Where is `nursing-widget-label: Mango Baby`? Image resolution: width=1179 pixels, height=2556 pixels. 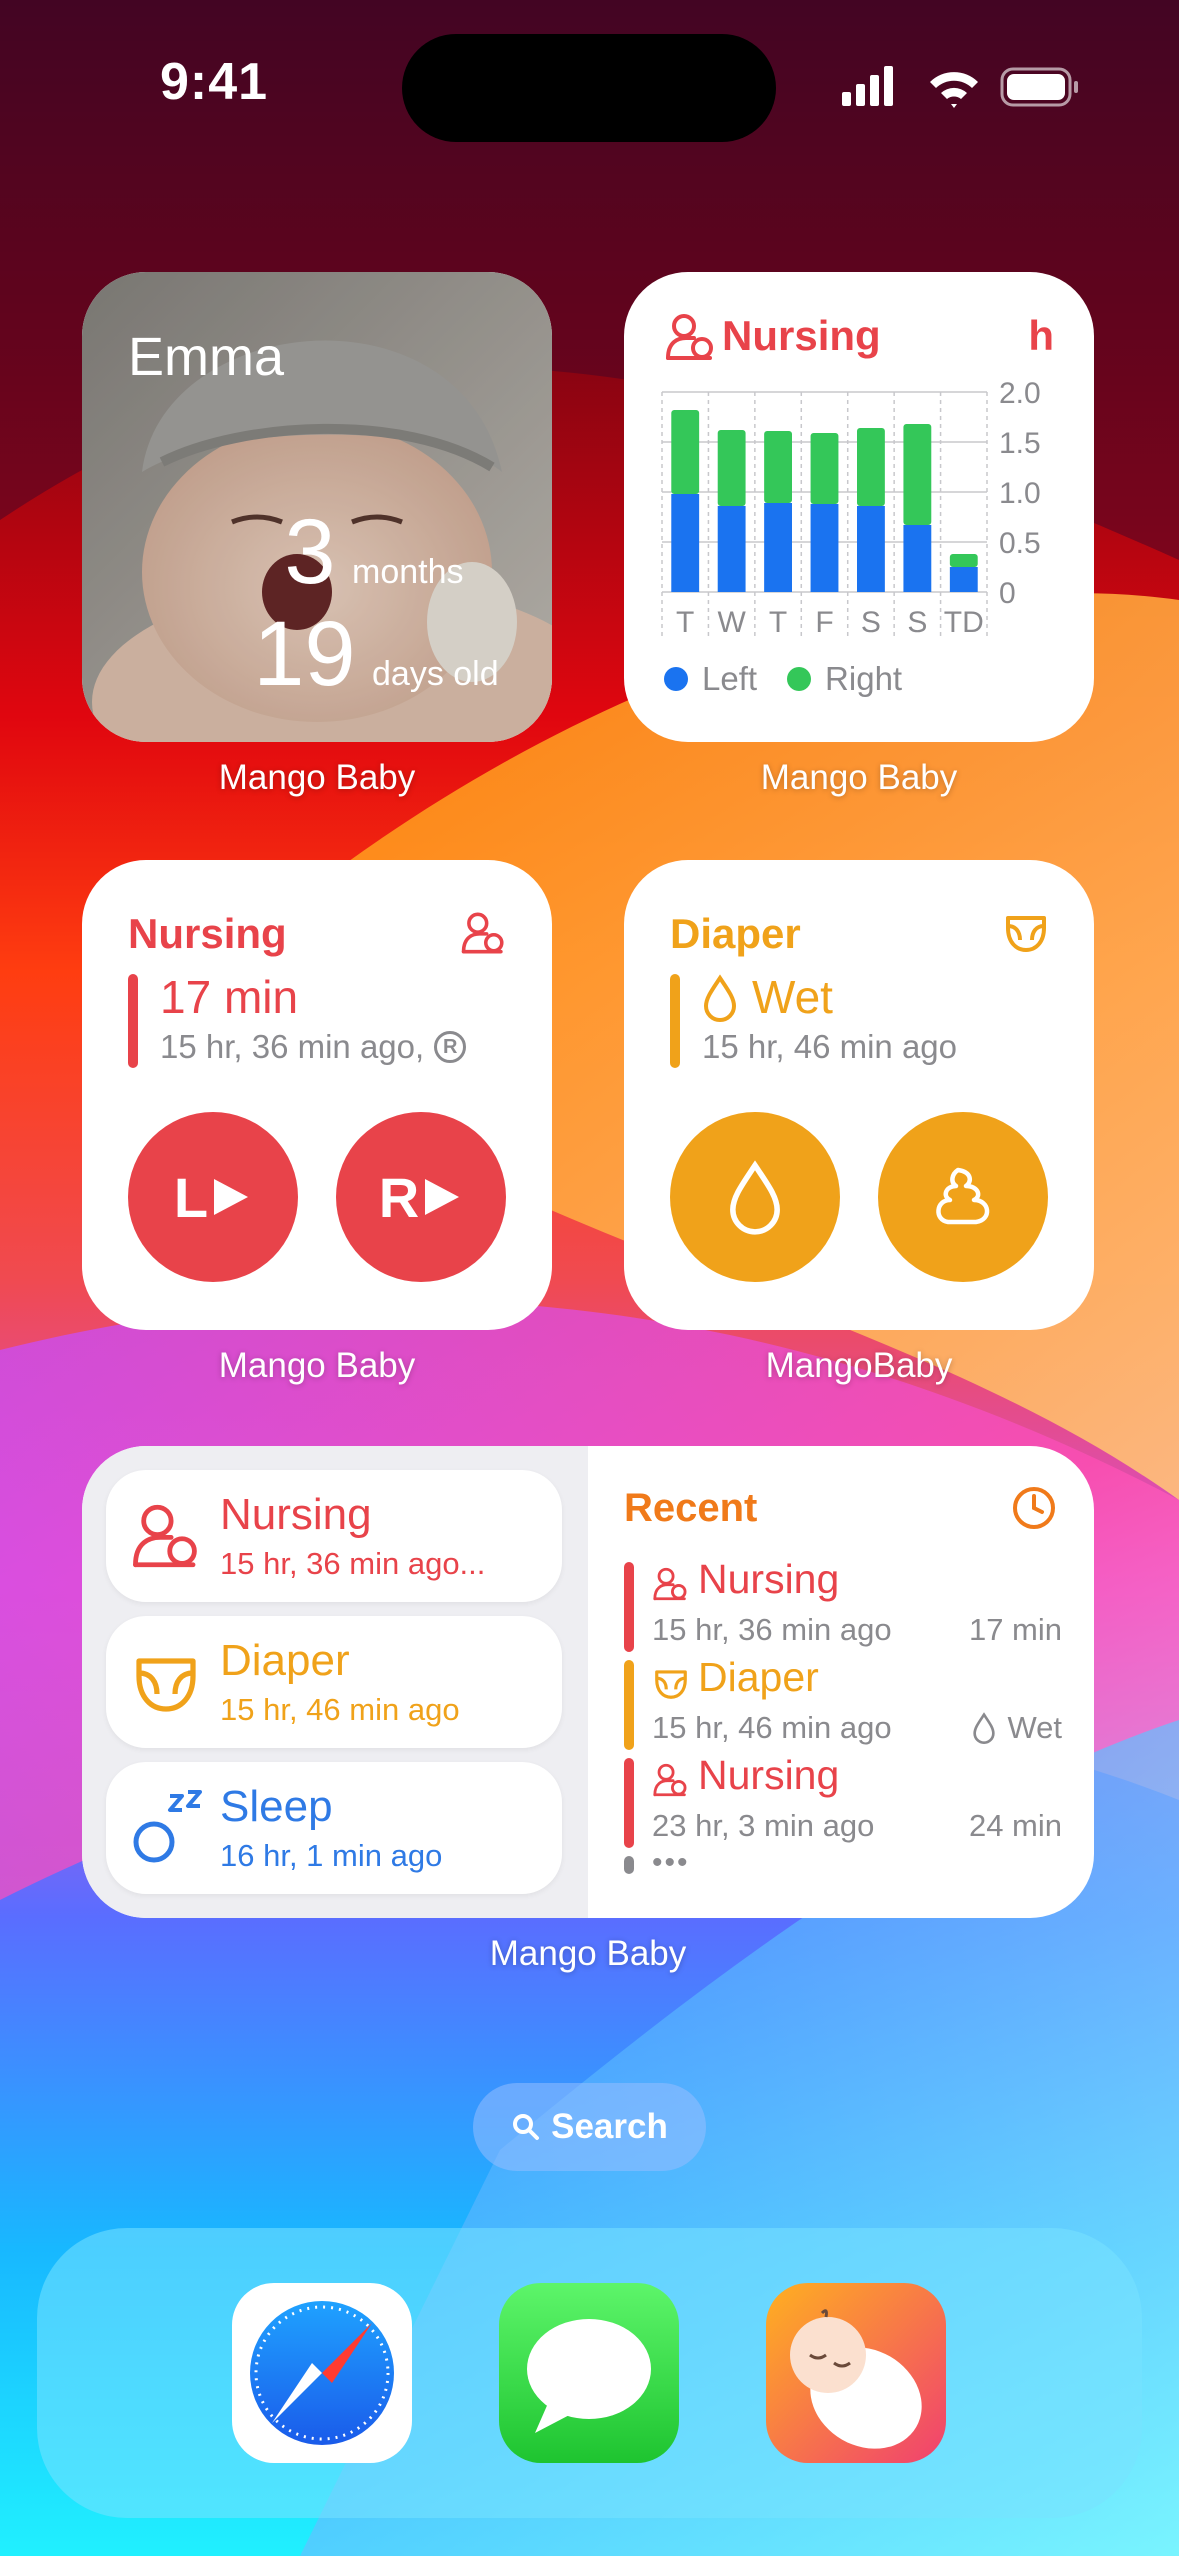
nursing-widget-label: Mango Baby is located at coordinates (317, 1365).